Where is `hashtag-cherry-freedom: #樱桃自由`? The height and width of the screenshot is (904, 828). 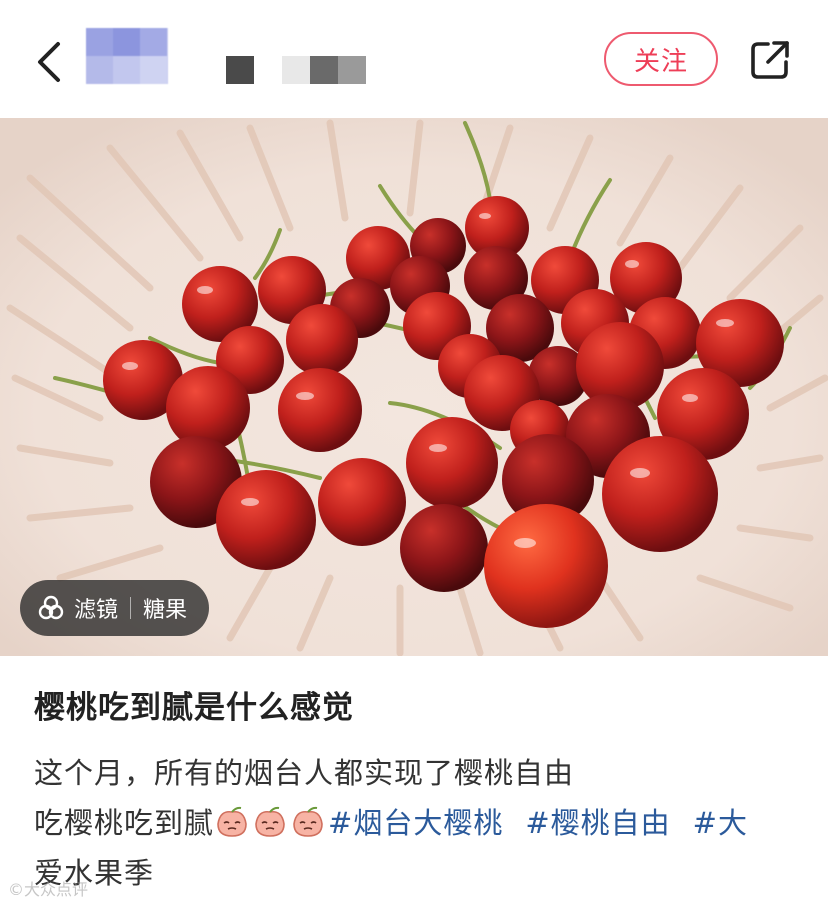 hashtag-cherry-freedom: #樱桃自由 is located at coordinates (597, 823).